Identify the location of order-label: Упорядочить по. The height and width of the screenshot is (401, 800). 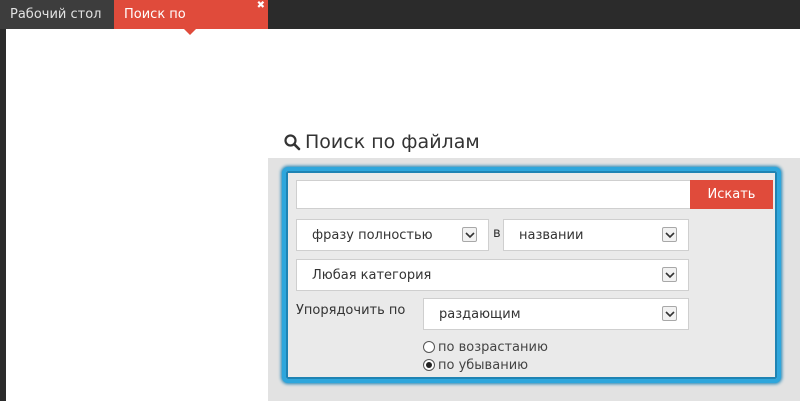
(351, 310).